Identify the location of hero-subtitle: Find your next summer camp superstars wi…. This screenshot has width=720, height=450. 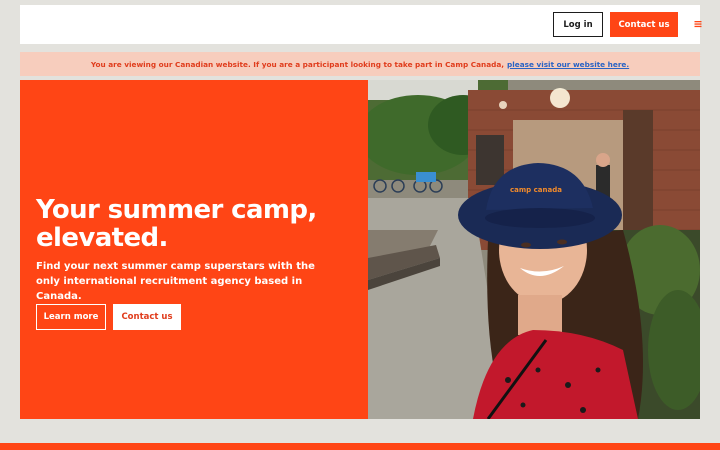
(175, 281).